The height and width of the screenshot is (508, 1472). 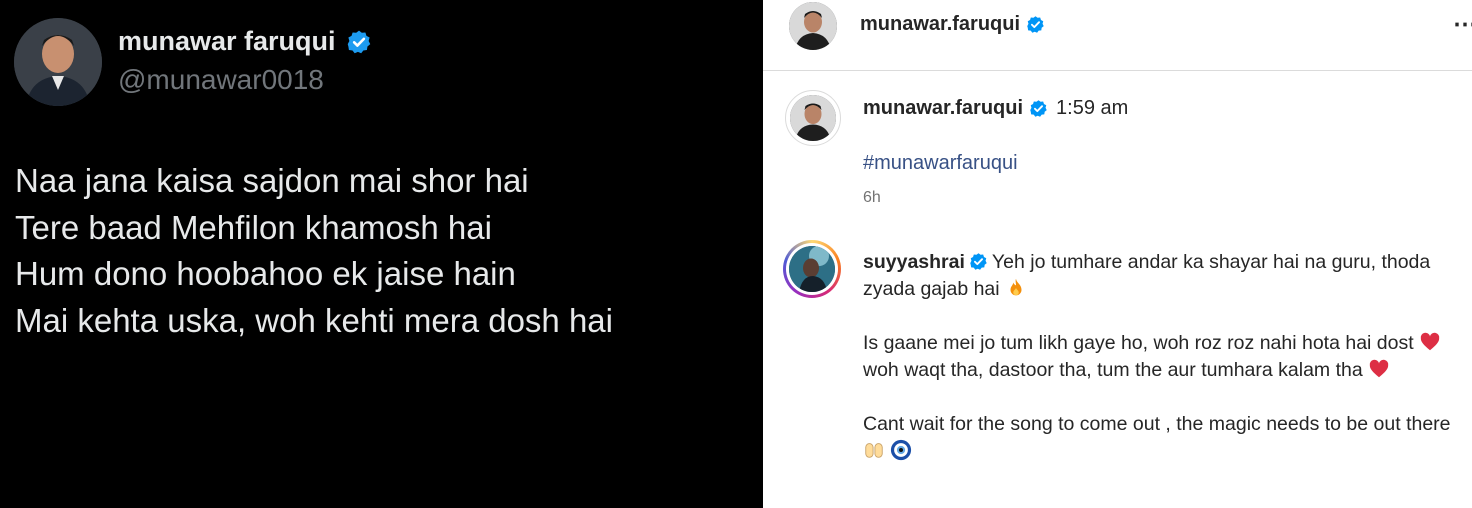 I want to click on author-name-row: munawar faruqui, so click(x=245, y=41).